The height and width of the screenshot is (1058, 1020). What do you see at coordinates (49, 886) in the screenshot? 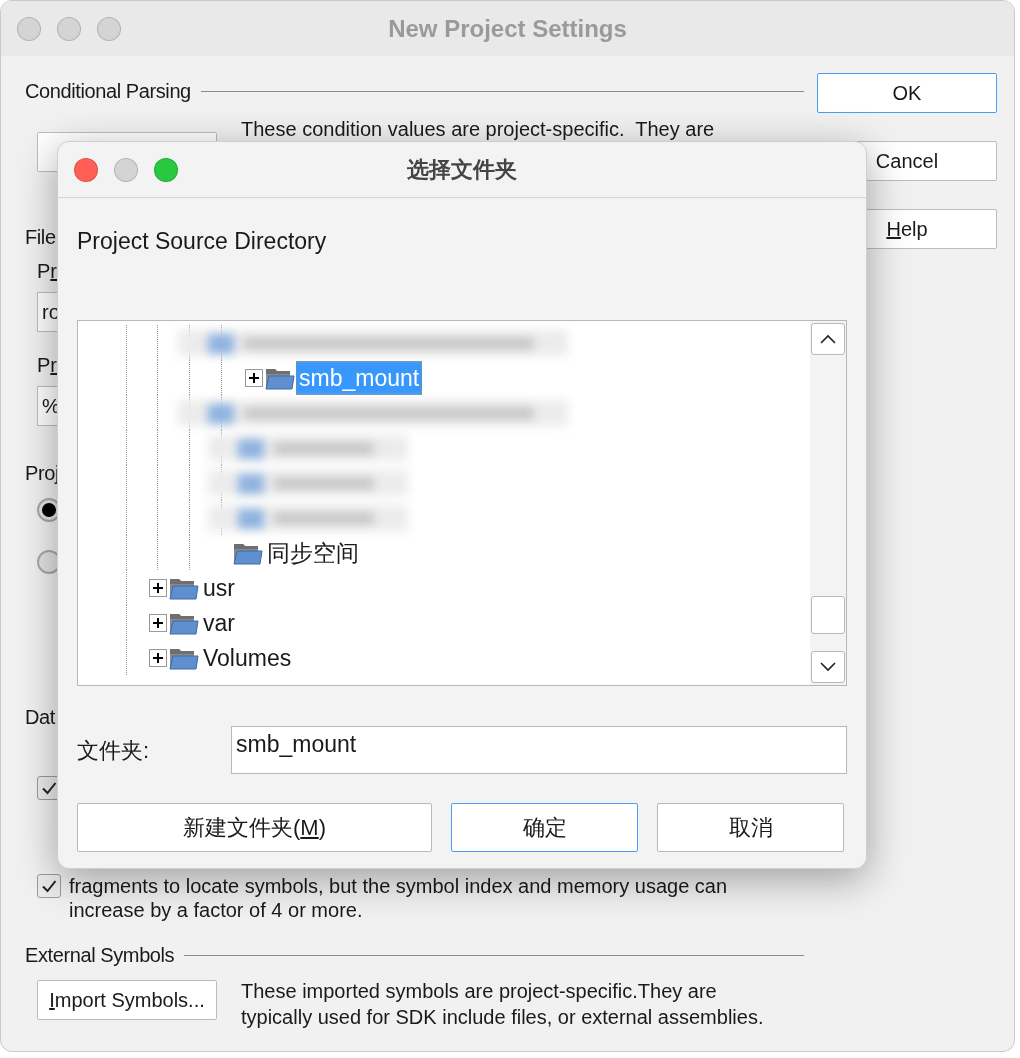
I see `checkbox` at bounding box center [49, 886].